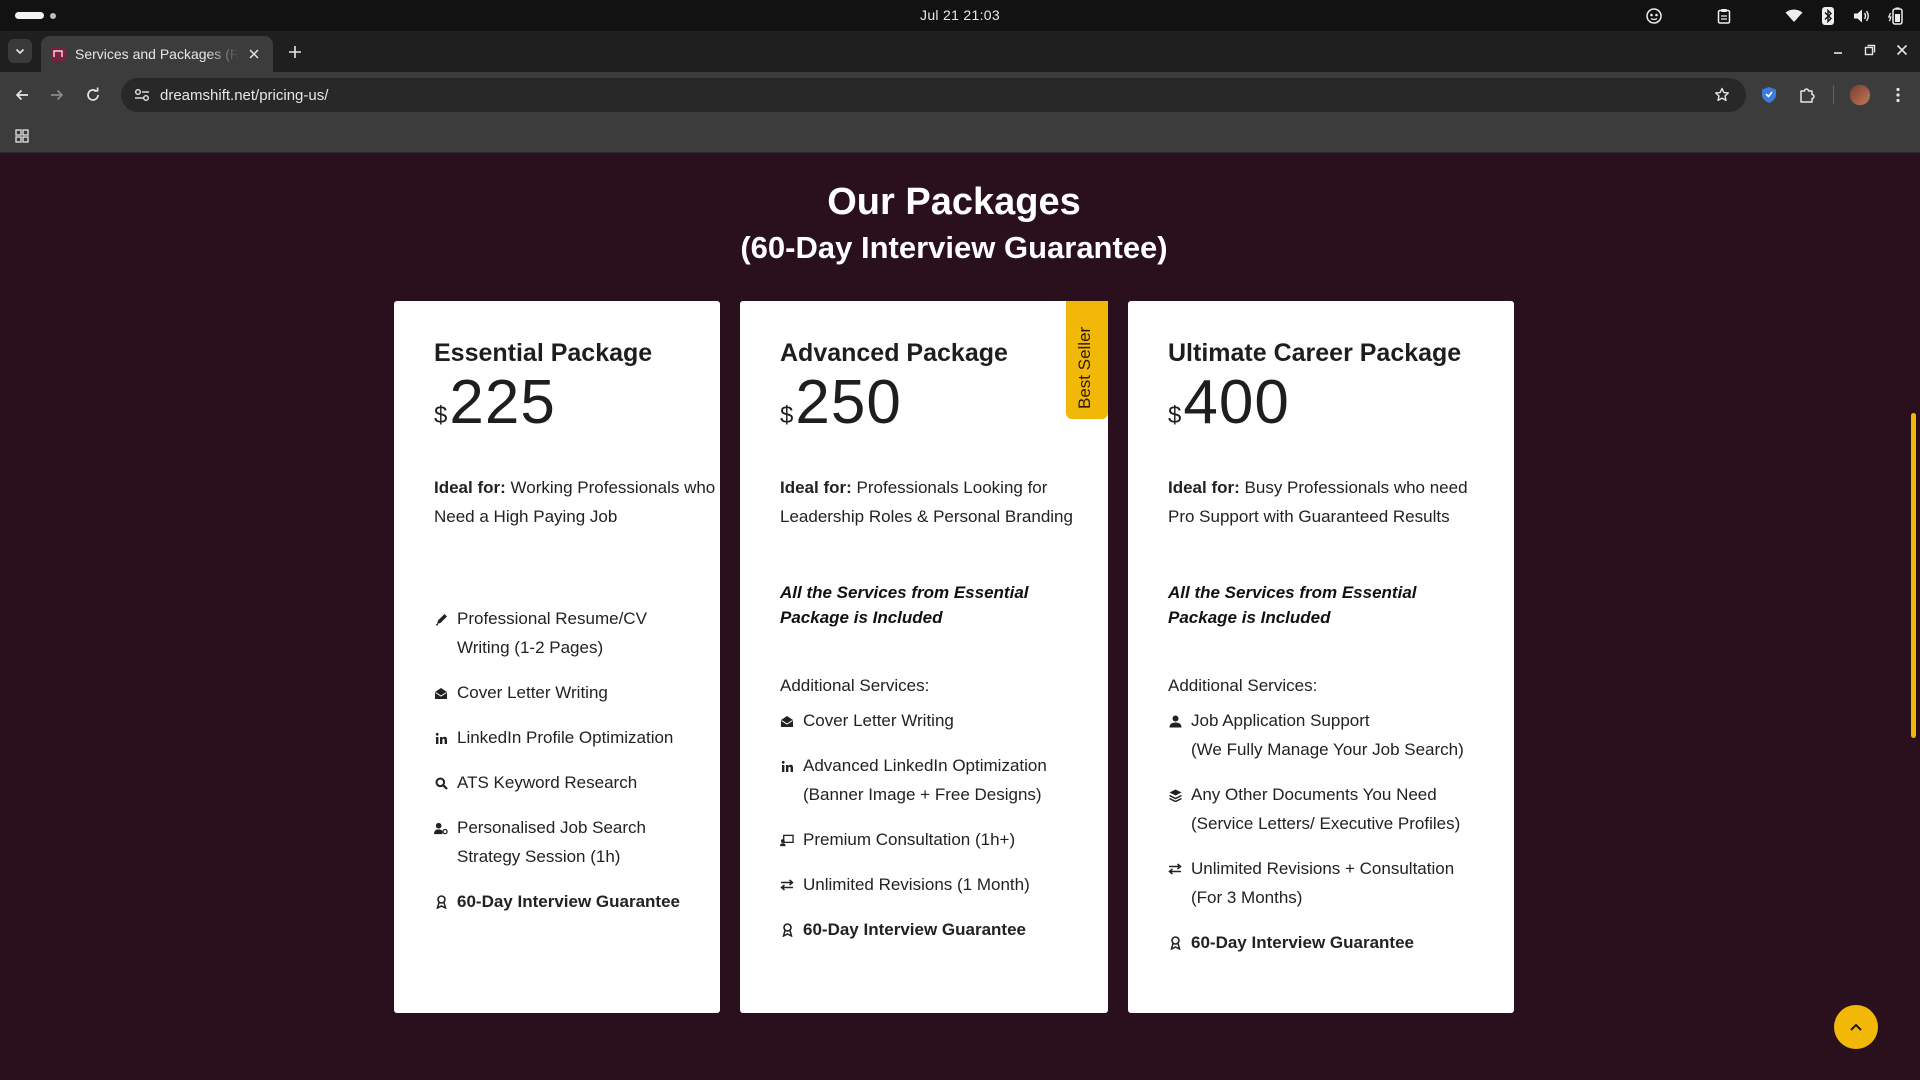  I want to click on restore-icon, so click(1870, 50).